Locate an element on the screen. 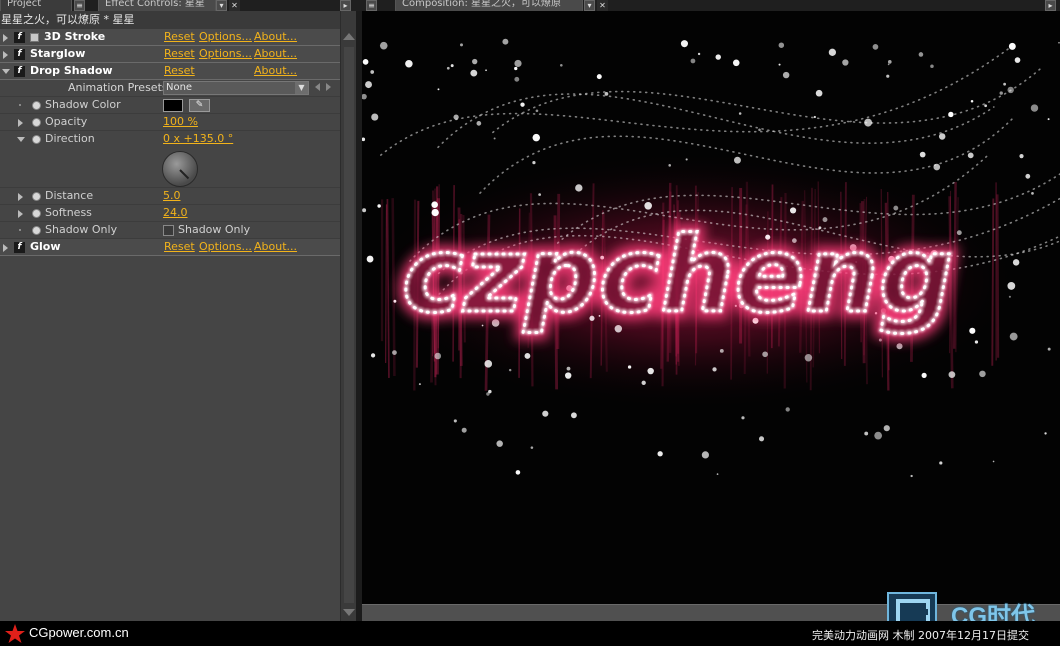  animation-presets-label: Animation Presets: is located at coordinates (120, 87).